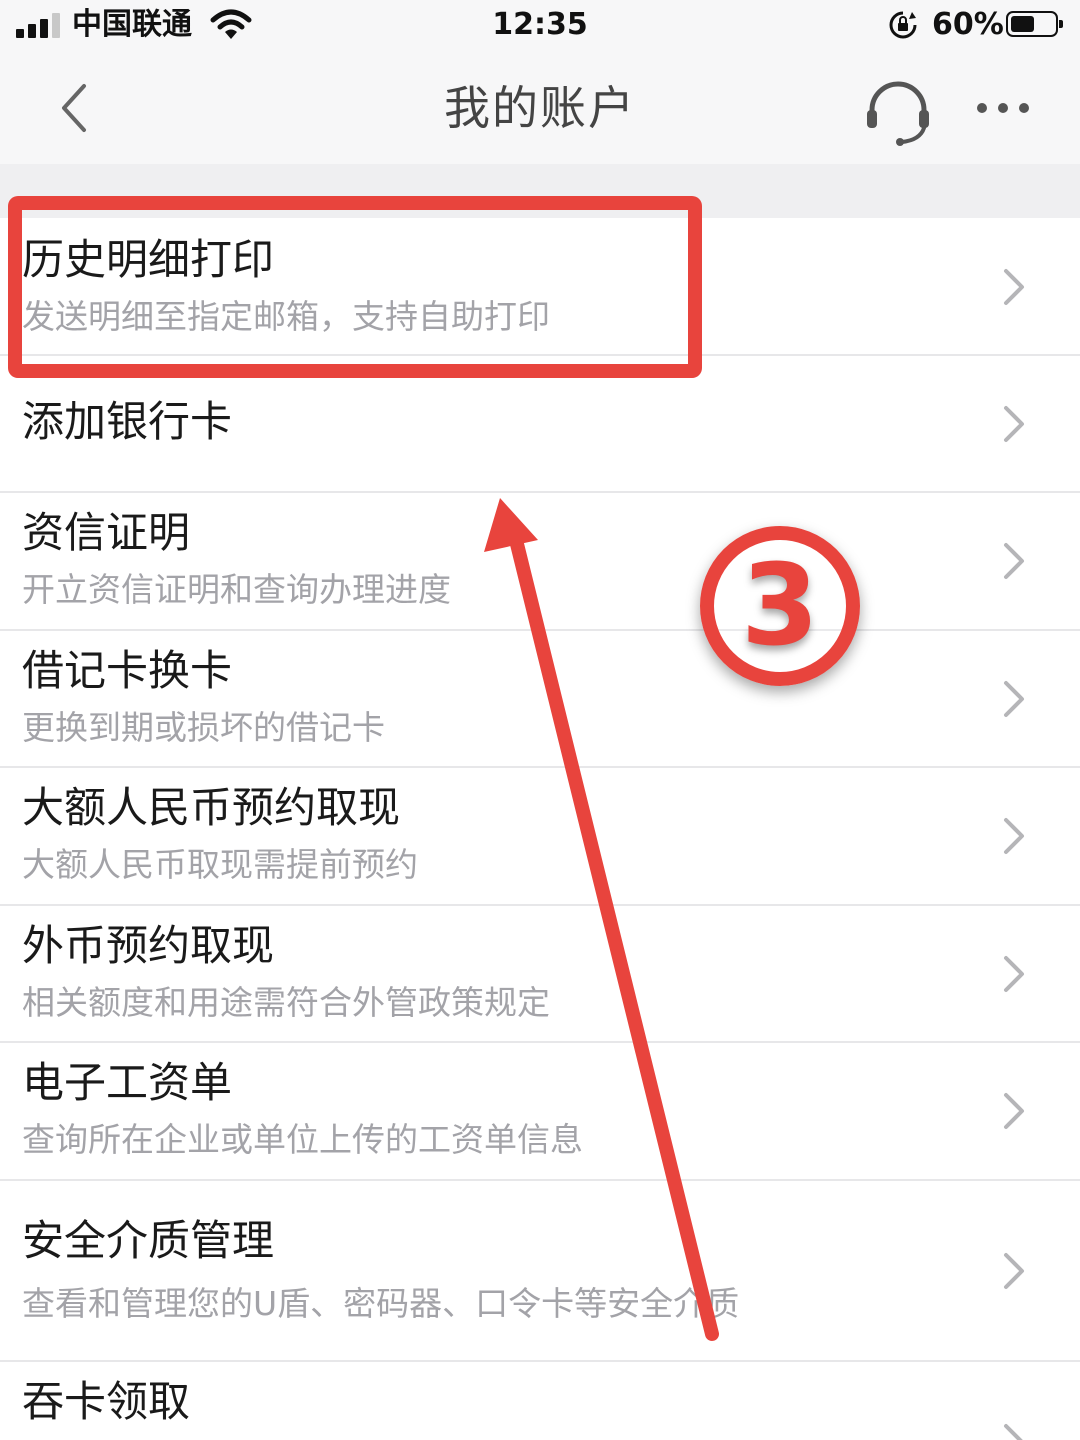  Describe the element at coordinates (540, 1112) in the screenshot. I see `menu-item-e-payslip: 电子工资单 查询所在企业或单位上传的工资单信息` at that location.